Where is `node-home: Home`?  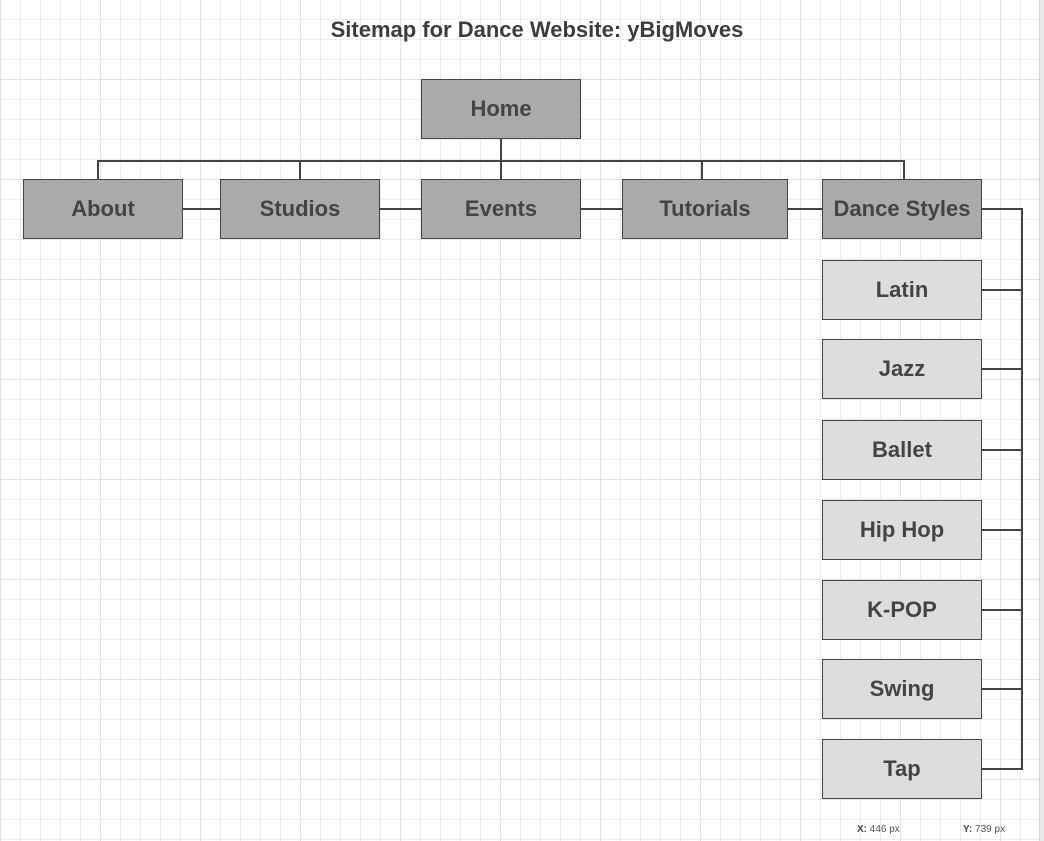
node-home: Home is located at coordinates (501, 109).